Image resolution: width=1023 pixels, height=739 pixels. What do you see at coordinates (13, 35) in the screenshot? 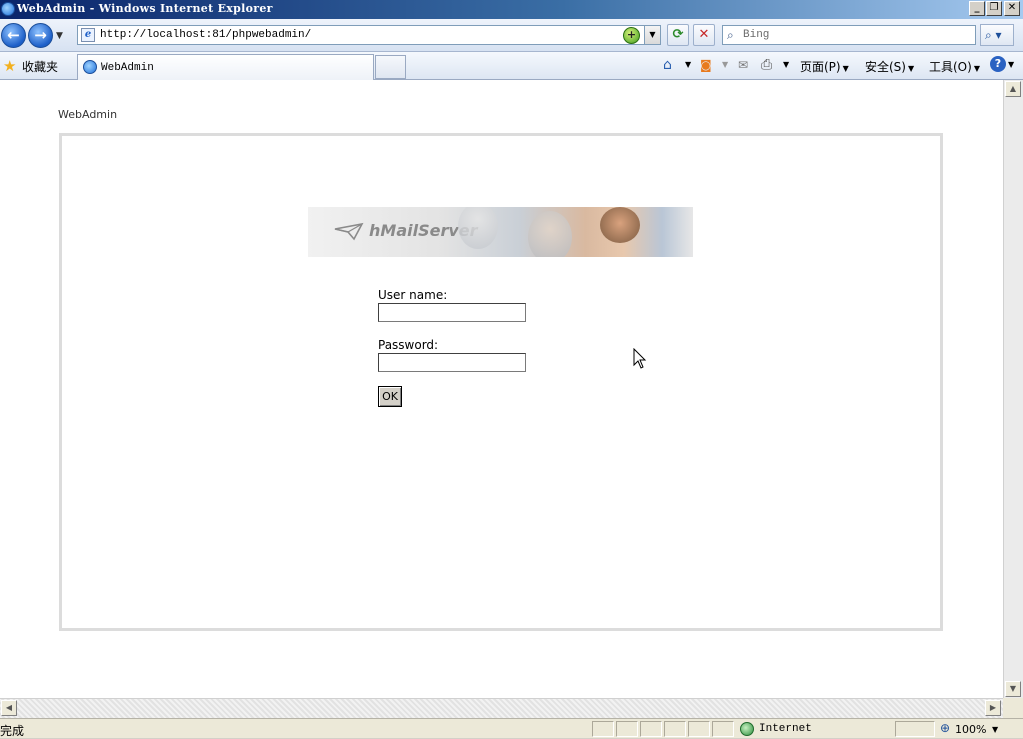
I see `back-button: ←` at bounding box center [13, 35].